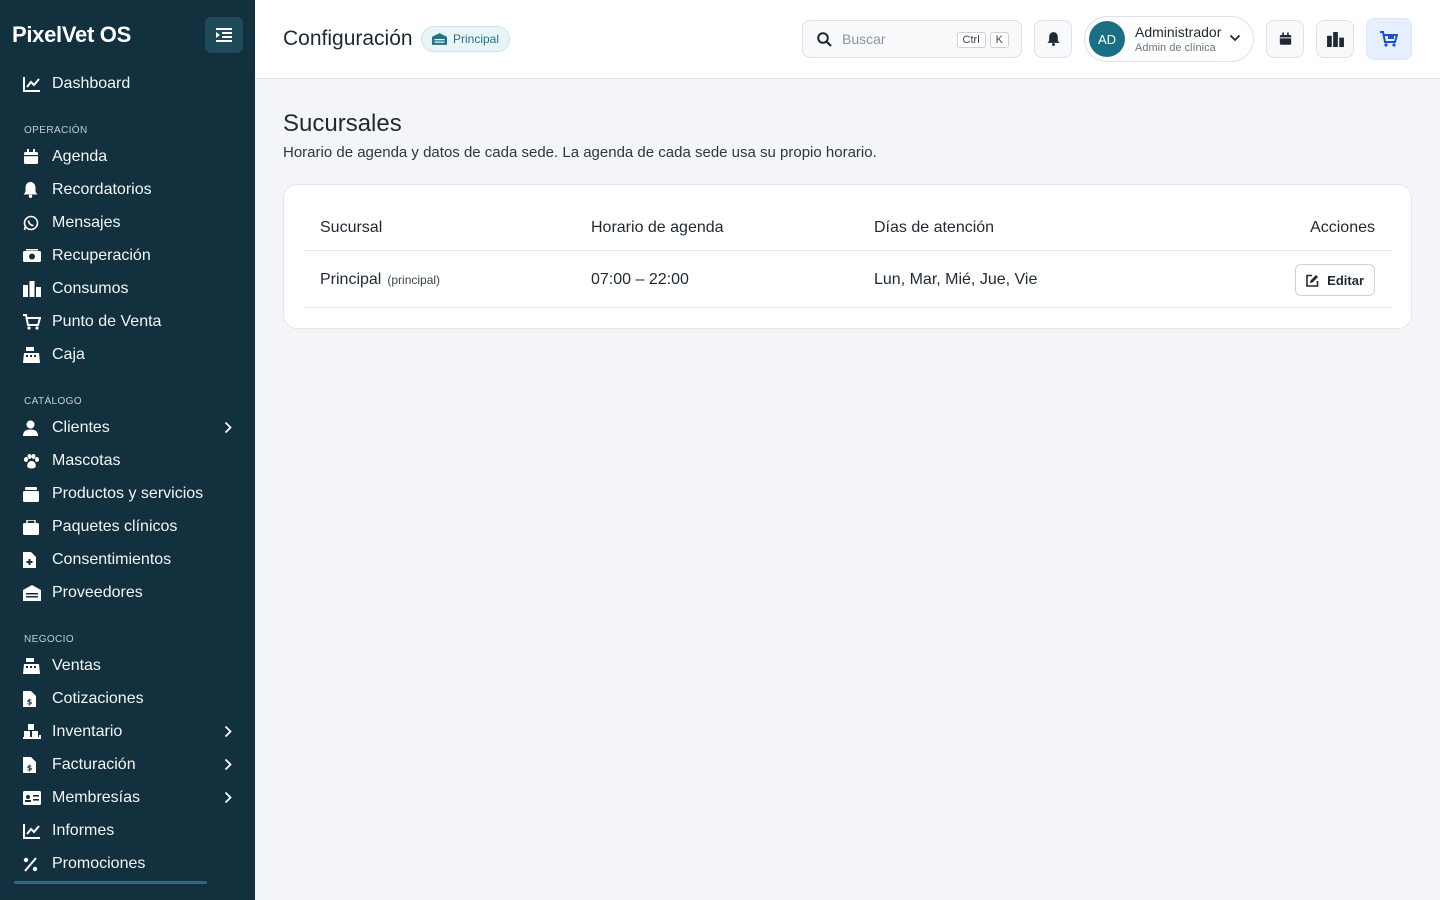 This screenshot has width=1440, height=900. What do you see at coordinates (128, 428) in the screenshot?
I see `sidebar-item-clientes: Clientes` at bounding box center [128, 428].